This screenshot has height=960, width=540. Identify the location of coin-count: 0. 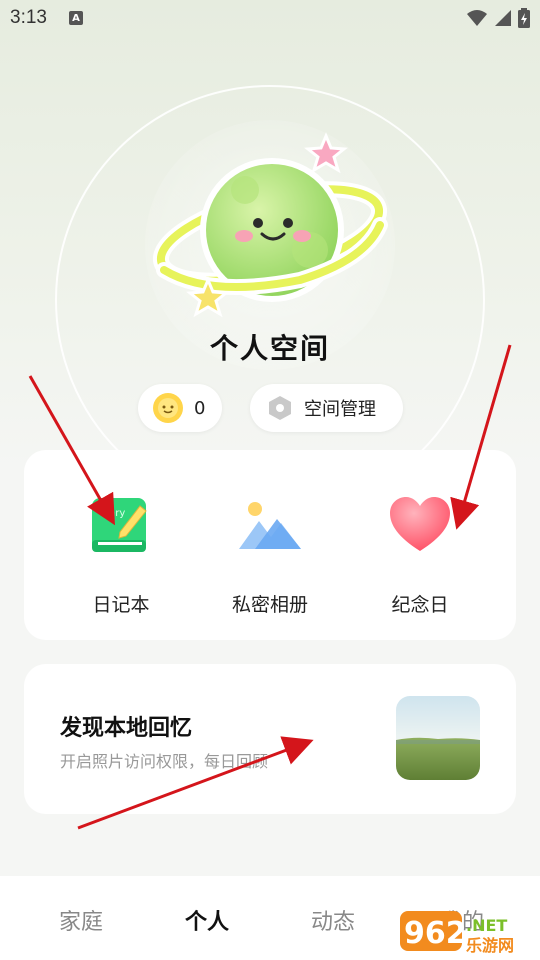
(200, 408).